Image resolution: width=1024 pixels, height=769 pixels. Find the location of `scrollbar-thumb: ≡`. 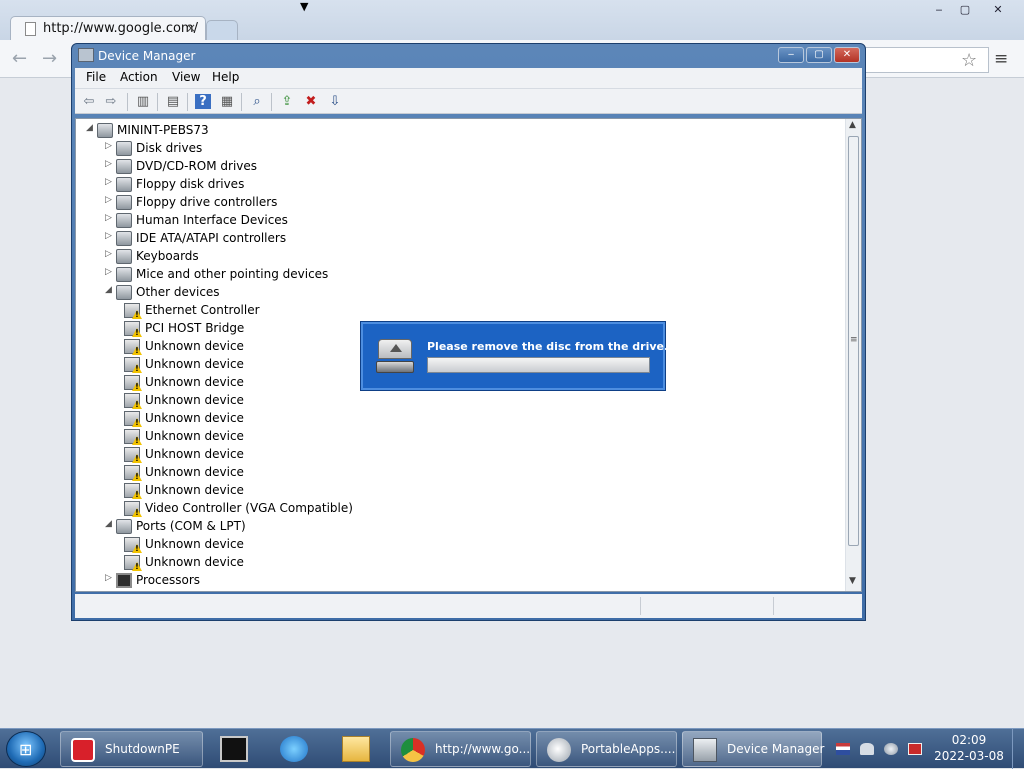

scrollbar-thumb: ≡ is located at coordinates (853, 341).